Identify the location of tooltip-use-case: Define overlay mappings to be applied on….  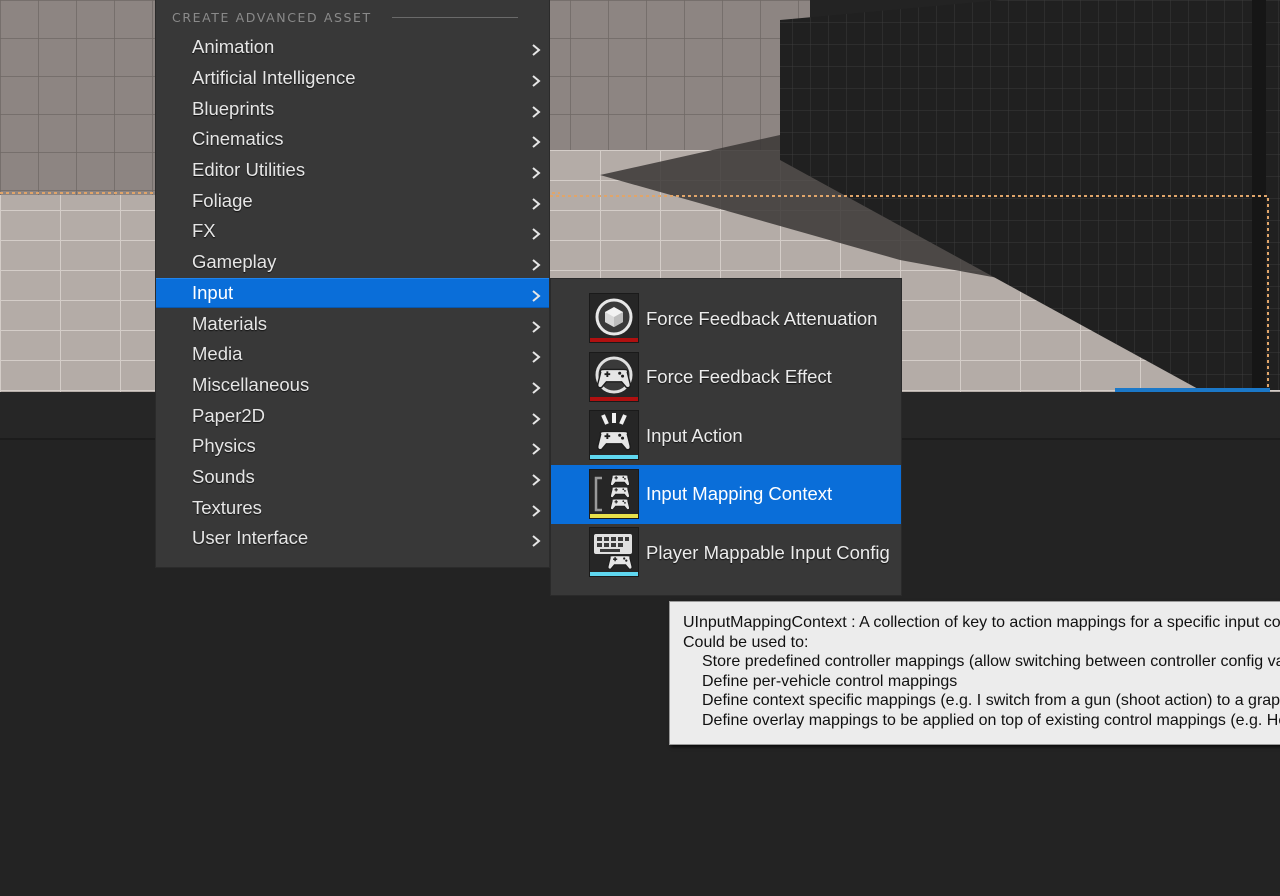
(991, 720).